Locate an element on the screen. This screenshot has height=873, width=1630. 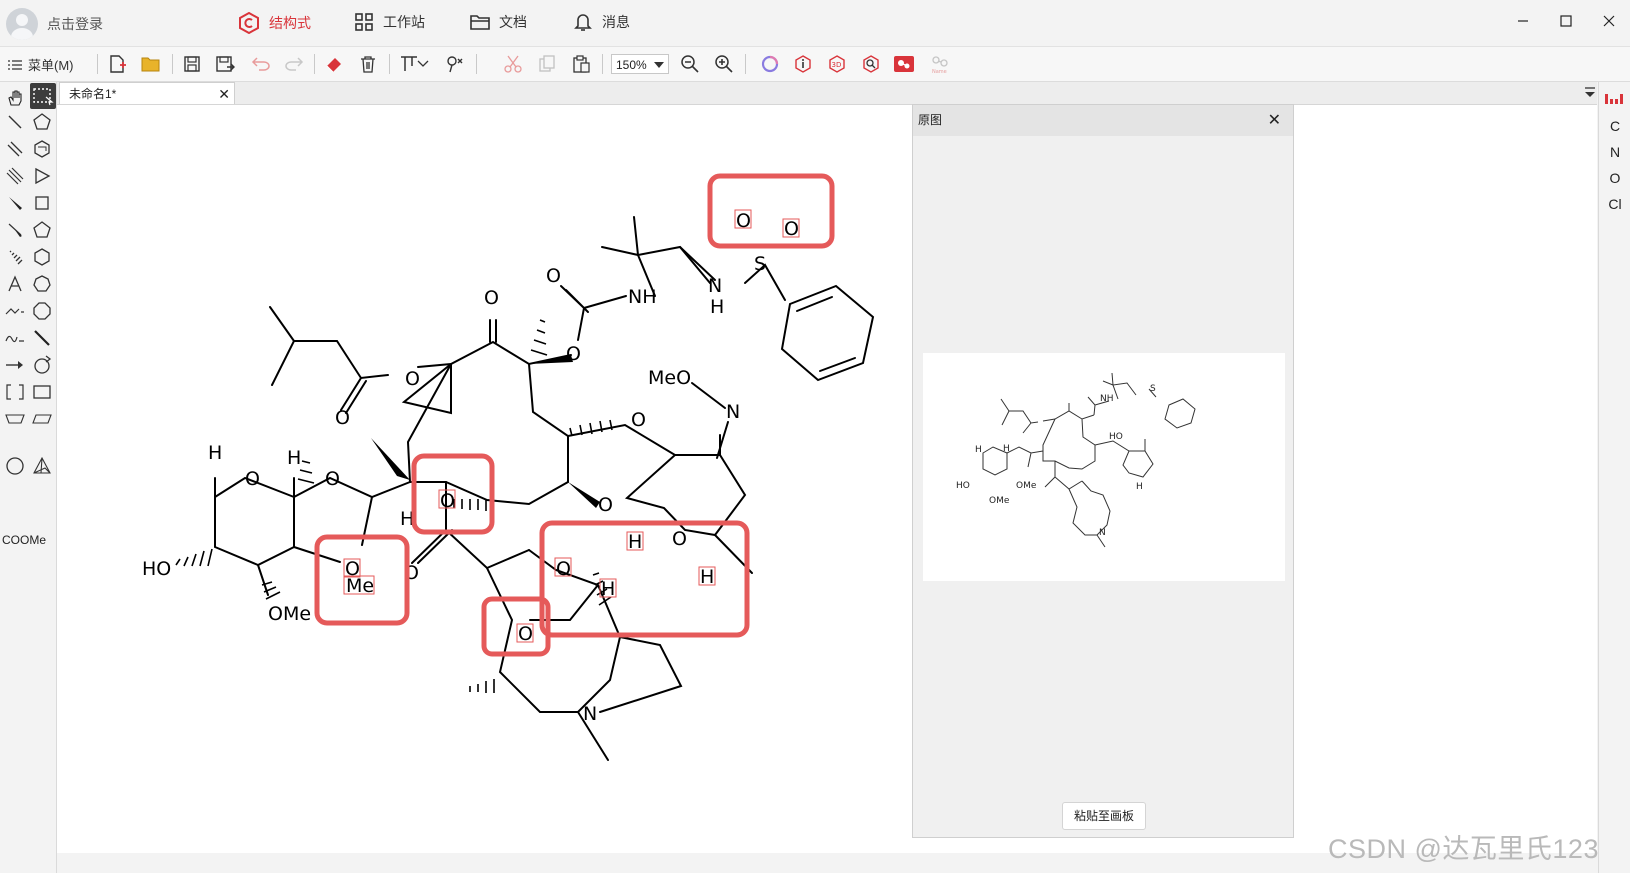
zoom-out-button is located at coordinates (690, 64).